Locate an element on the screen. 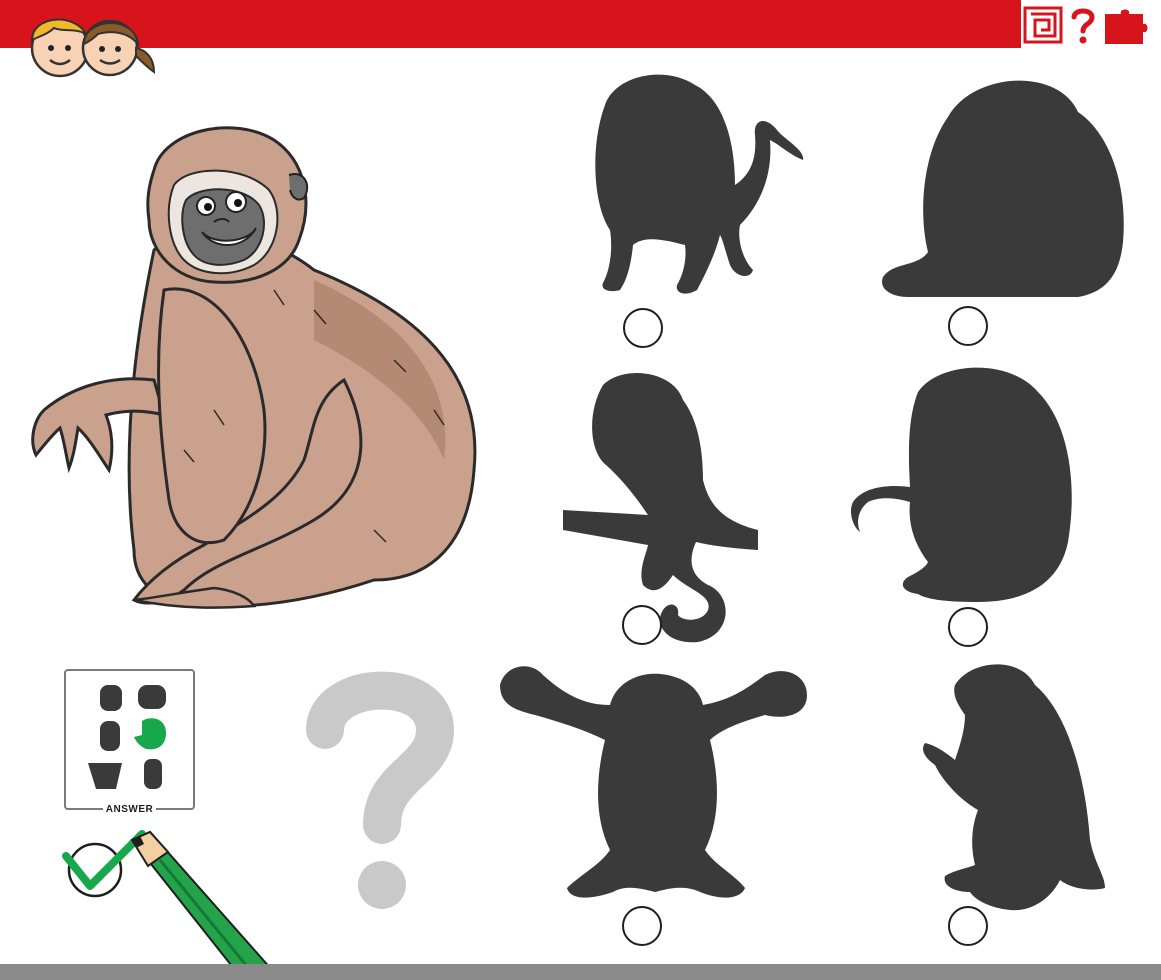  answer-key-box: ANSWER is located at coordinates (129, 742).